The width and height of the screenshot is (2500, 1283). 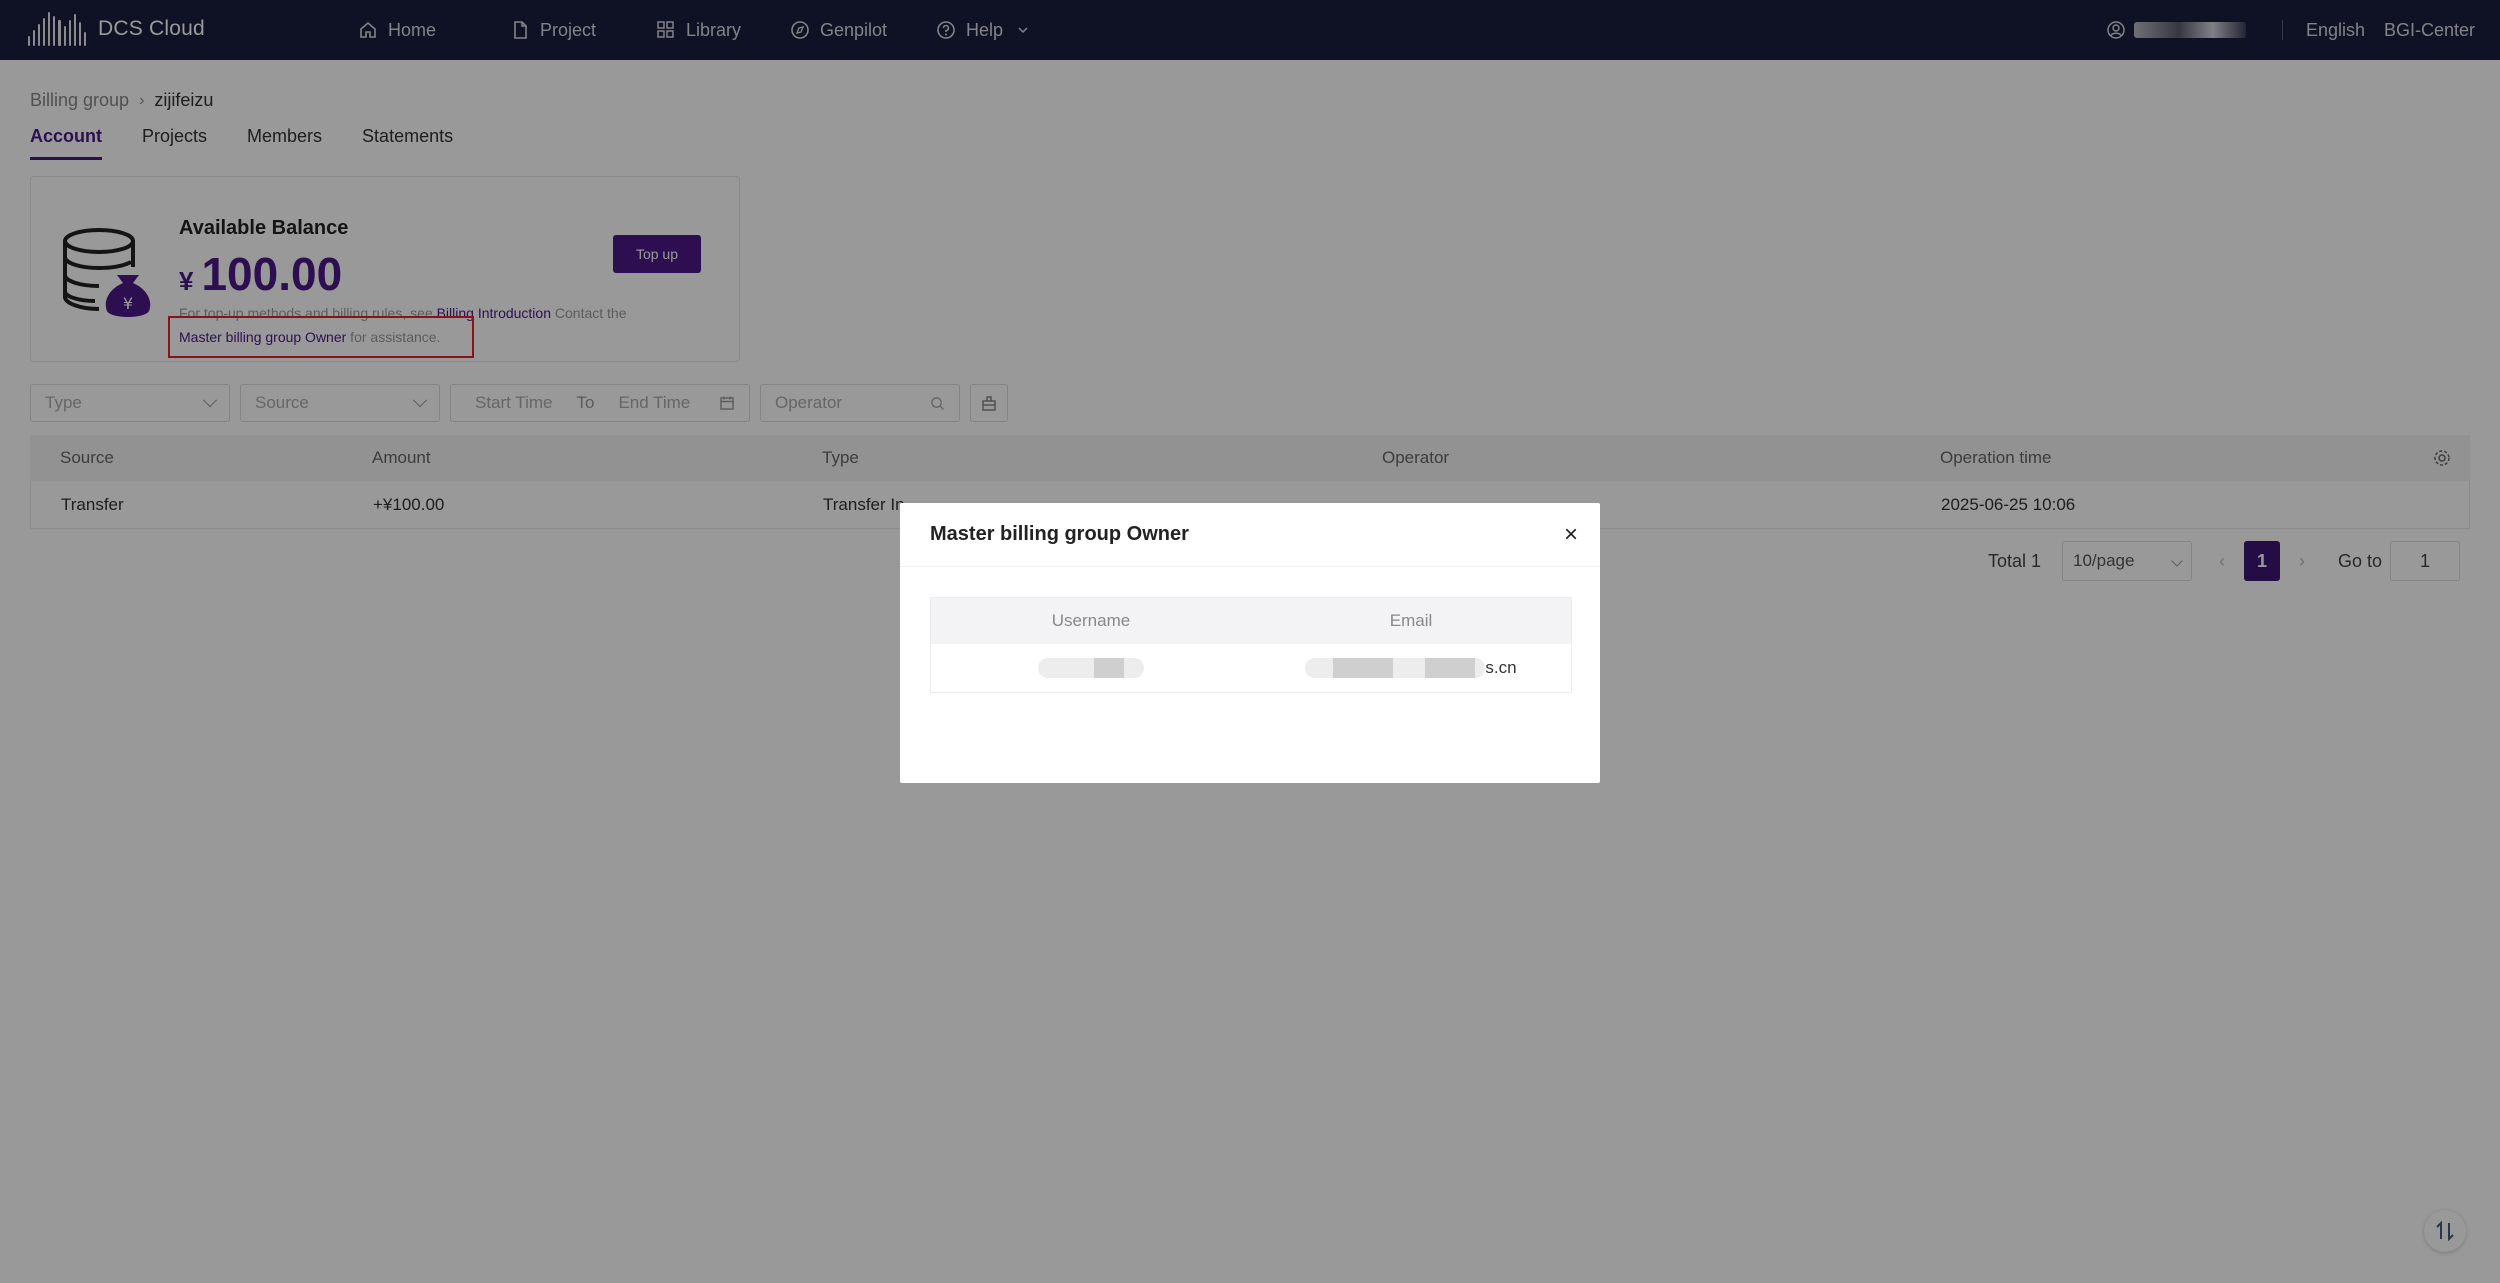 I want to click on table-row: s.cn, so click(x=1251, y=668).